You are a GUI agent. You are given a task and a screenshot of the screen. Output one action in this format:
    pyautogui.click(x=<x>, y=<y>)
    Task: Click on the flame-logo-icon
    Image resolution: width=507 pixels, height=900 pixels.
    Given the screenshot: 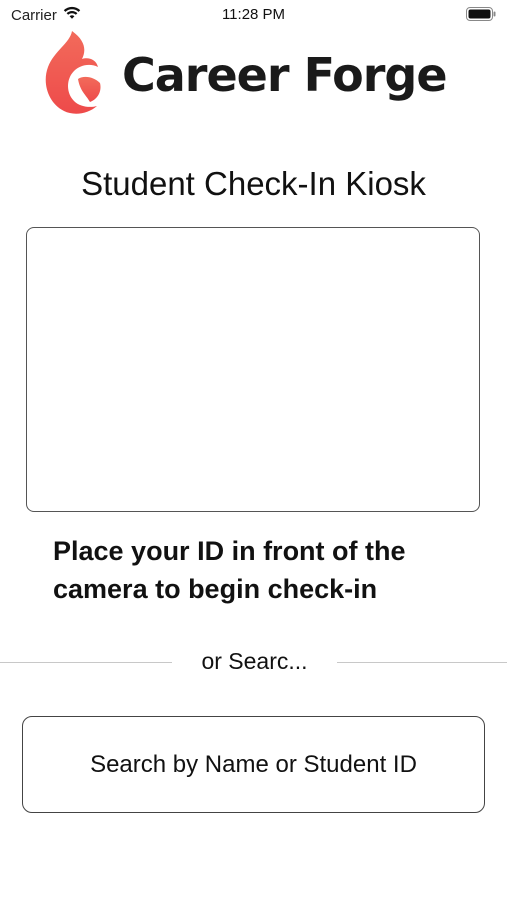 What is the action you would take?
    pyautogui.click(x=73, y=72)
    